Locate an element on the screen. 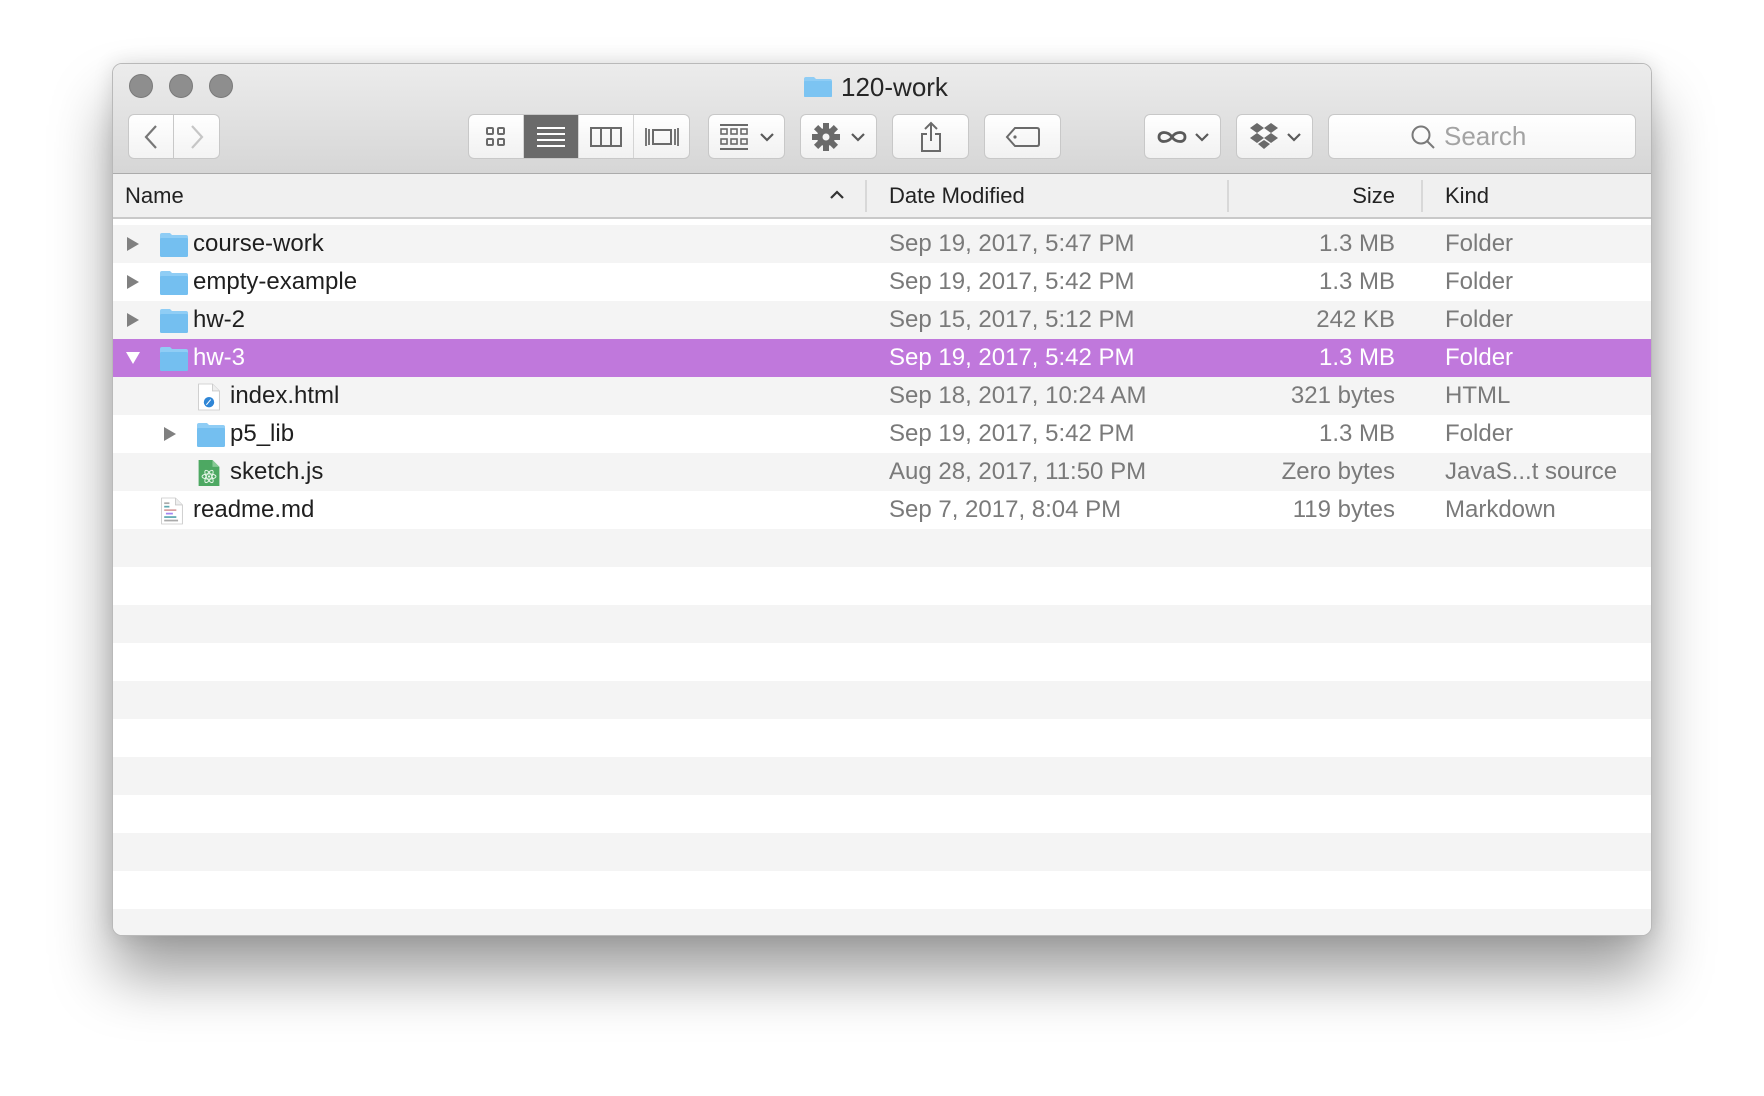 This screenshot has width=1764, height=1096. file-date-modified: Sep 7, 2017, 8:04 PM is located at coordinates (1005, 509).